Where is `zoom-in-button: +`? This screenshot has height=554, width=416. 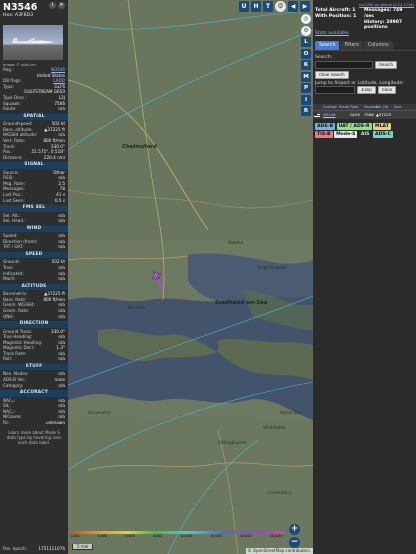 zoom-in-button: + is located at coordinates (294, 529).